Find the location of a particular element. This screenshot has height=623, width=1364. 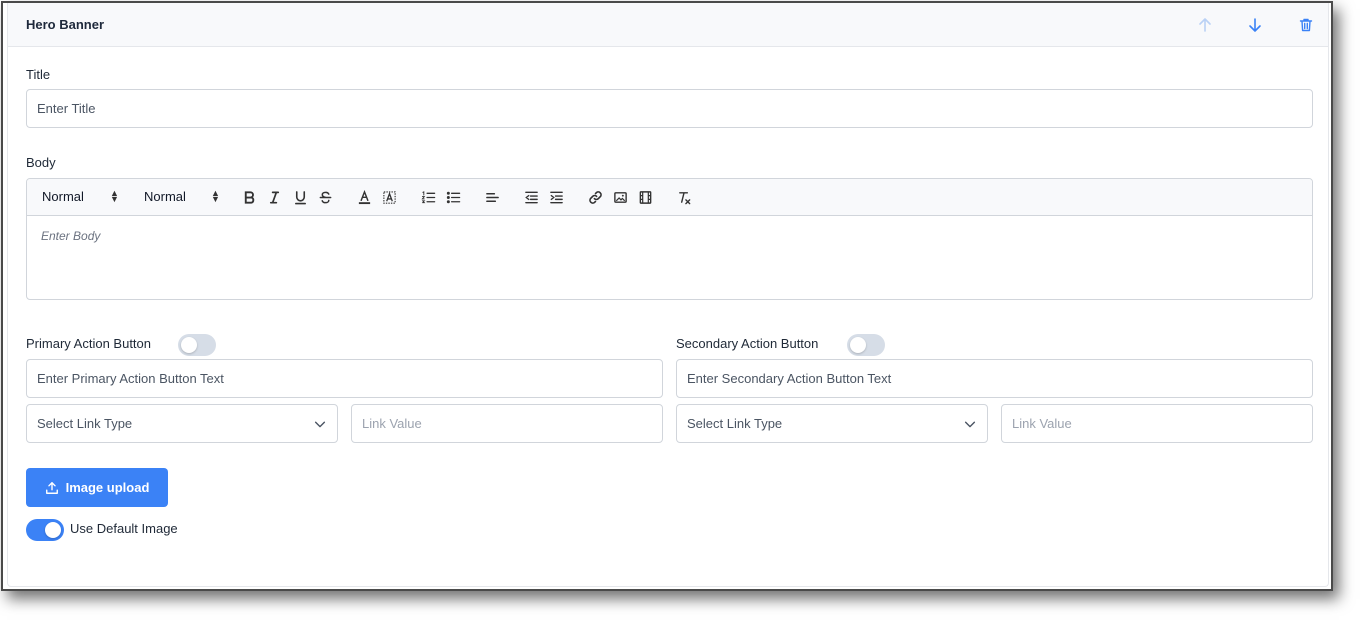

text-color-button is located at coordinates (364, 197).